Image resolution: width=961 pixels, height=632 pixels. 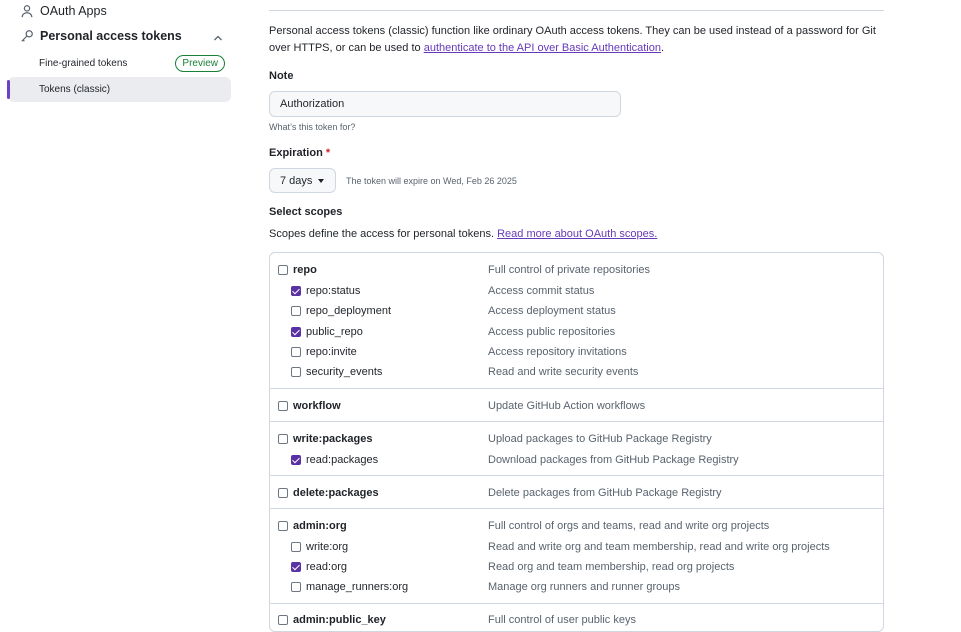 I want to click on scope-row-repo-status: repo:status Access commit status, so click(x=576, y=291).